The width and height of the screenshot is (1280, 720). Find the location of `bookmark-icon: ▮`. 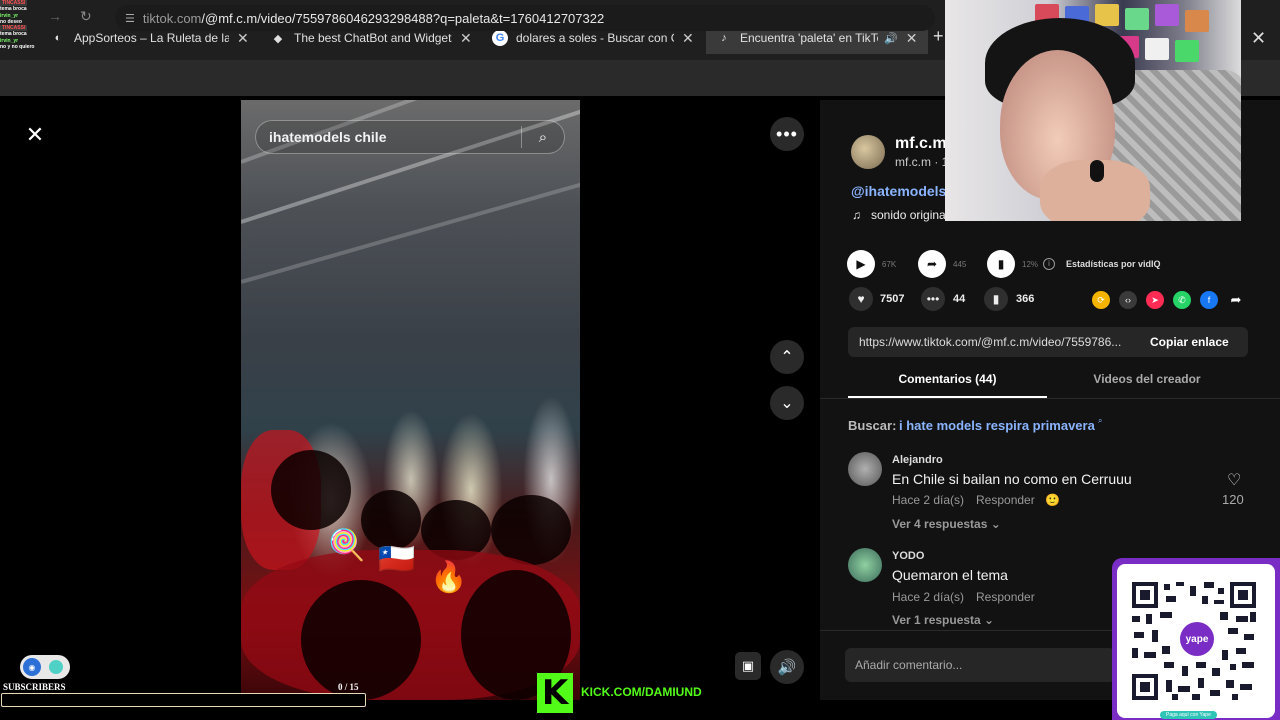

bookmark-icon: ▮ is located at coordinates (996, 299).